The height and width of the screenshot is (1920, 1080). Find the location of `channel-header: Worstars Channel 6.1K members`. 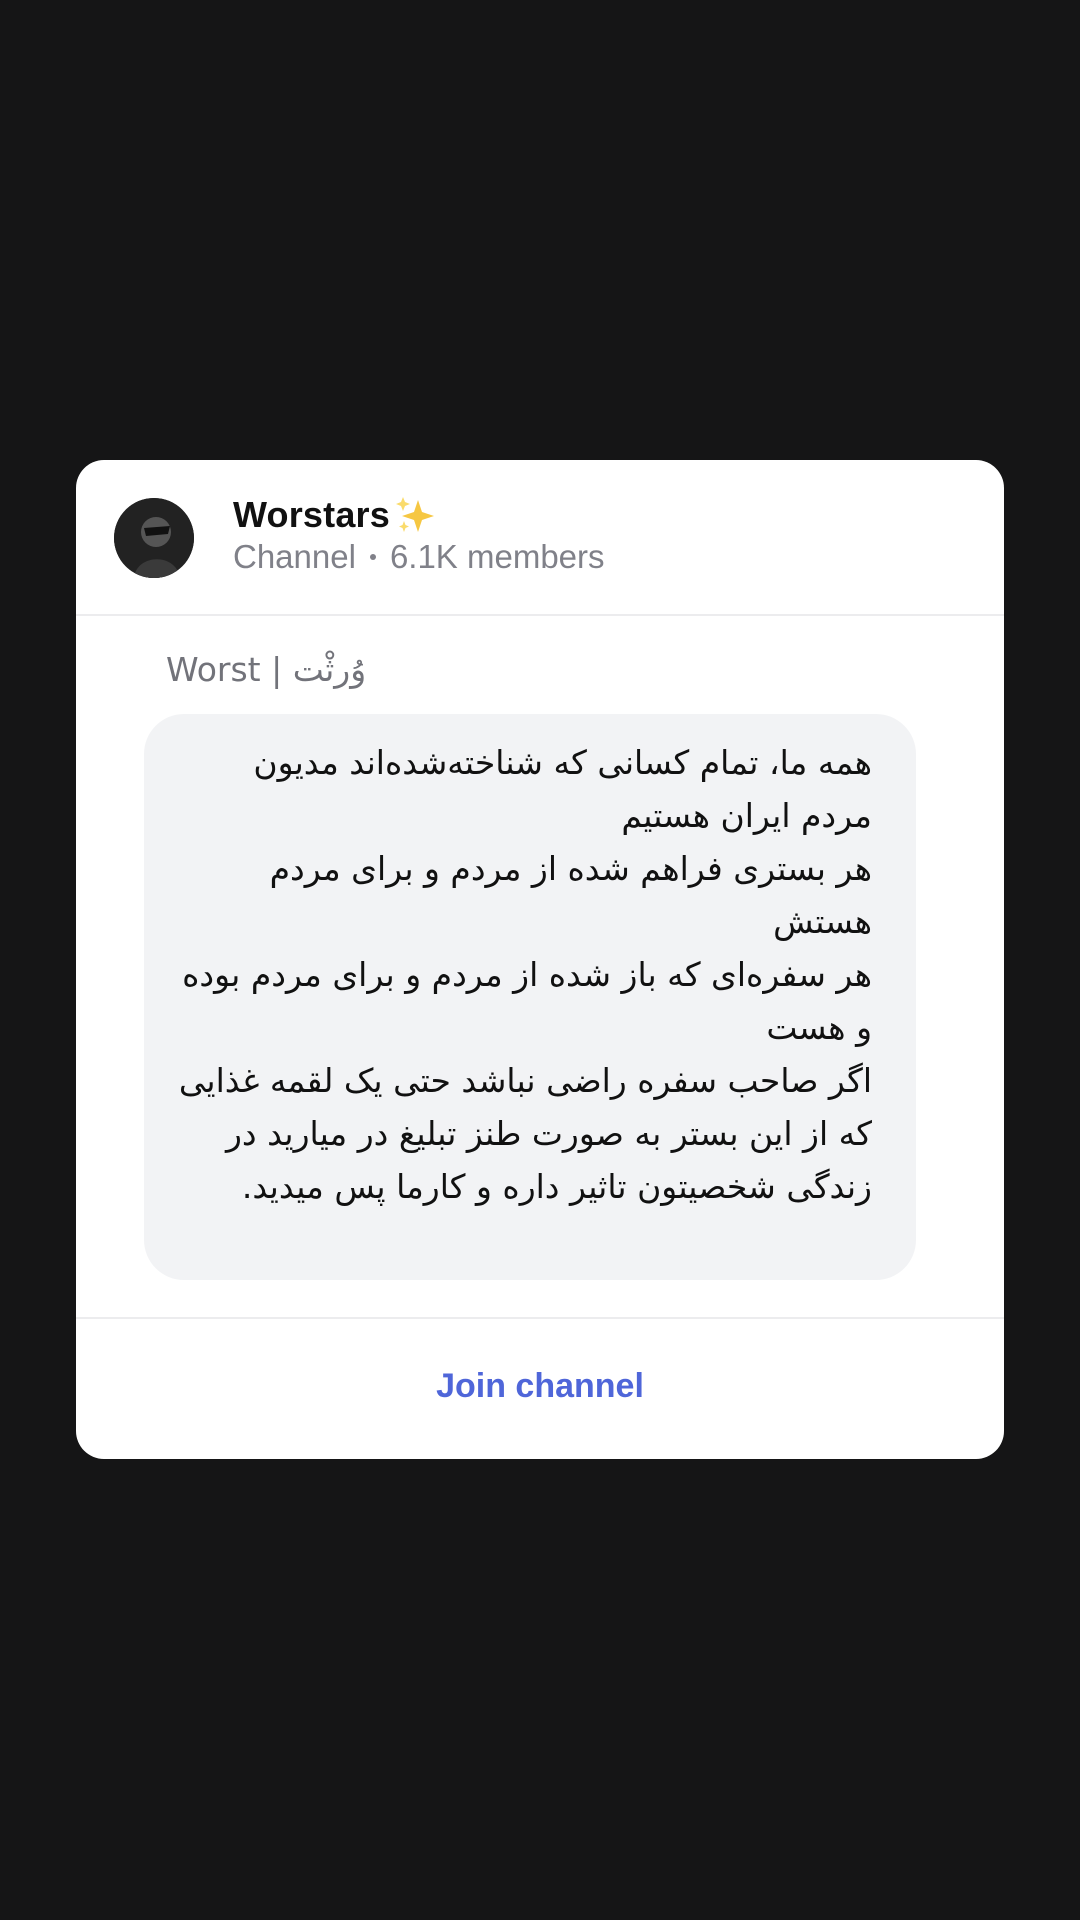

channel-header: Worstars Channel 6.1K members is located at coordinates (540, 538).